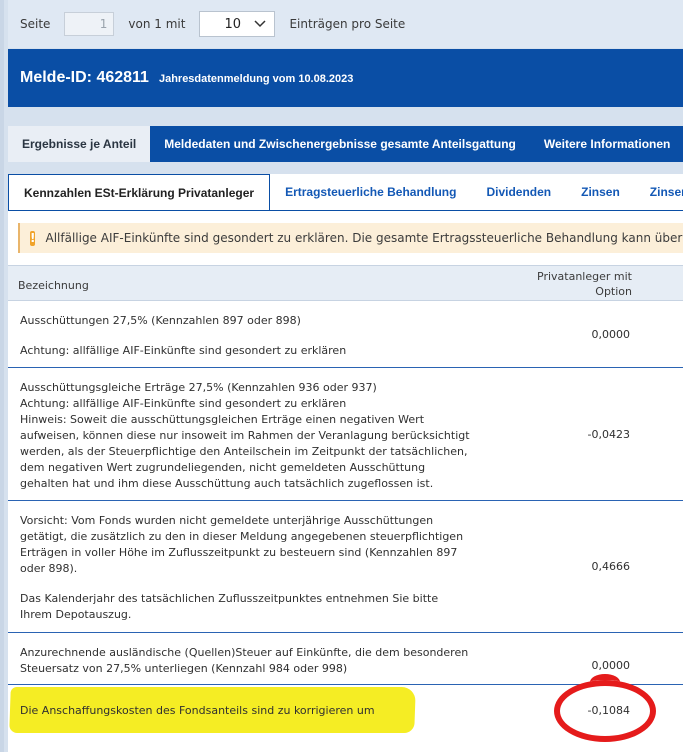  Describe the element at coordinates (608, 434) in the screenshot. I see `row-value: -0,0423` at that location.